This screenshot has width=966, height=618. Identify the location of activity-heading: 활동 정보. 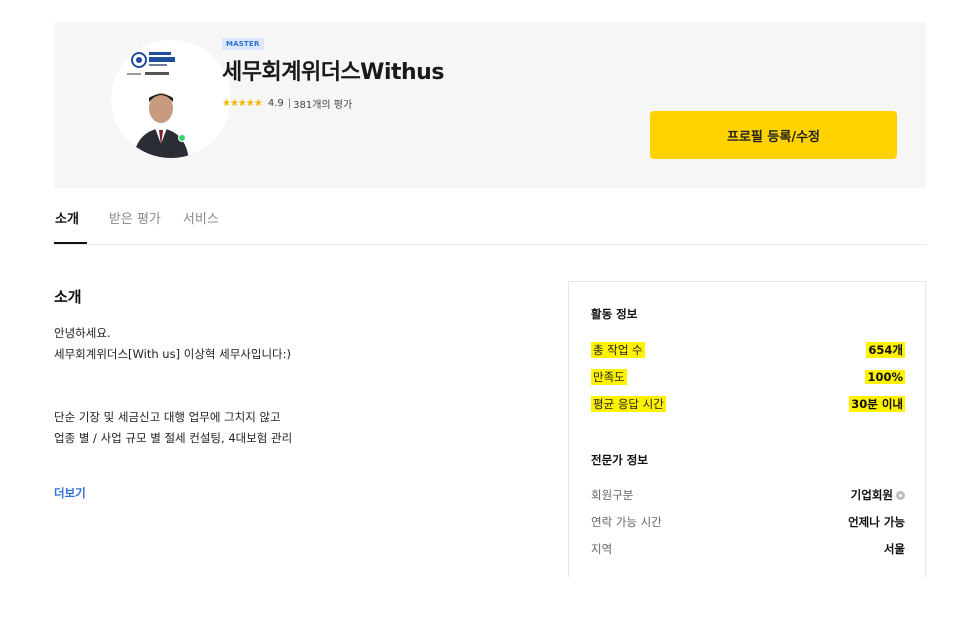
(614, 314).